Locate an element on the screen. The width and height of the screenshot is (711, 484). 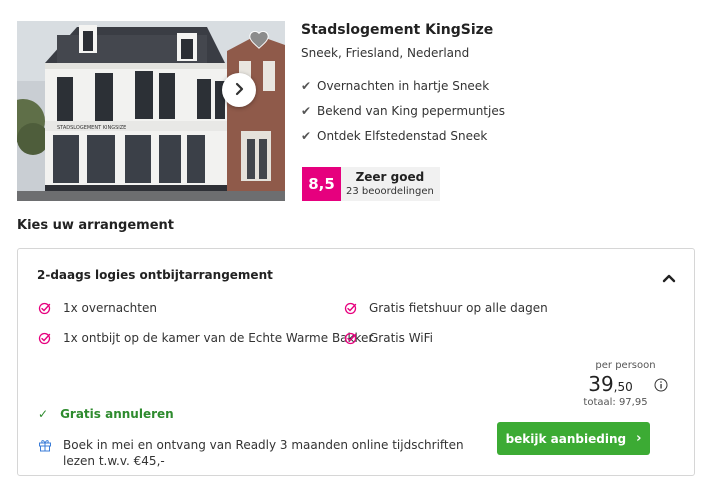
price-main: 39 is located at coordinates (601, 384).